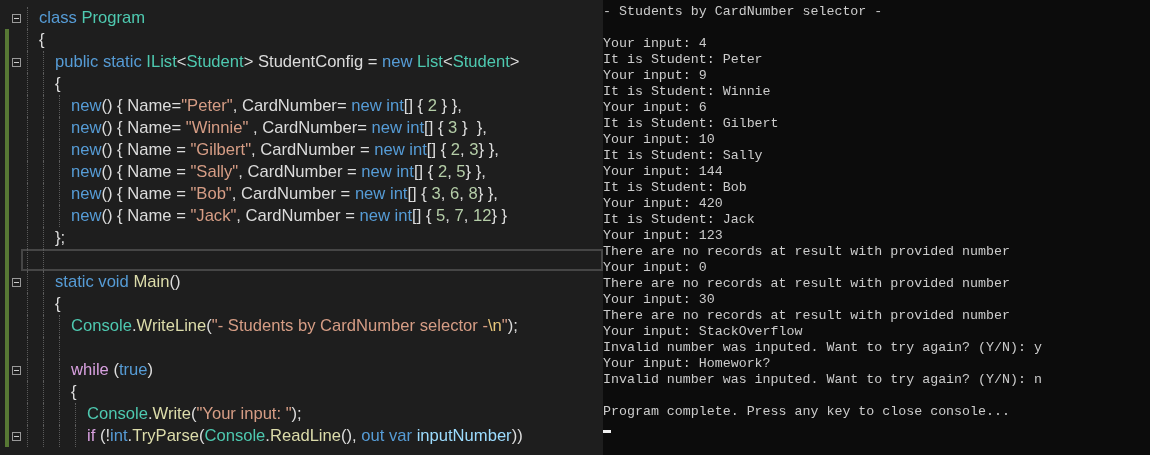 This screenshot has width=1150, height=455. What do you see at coordinates (112, 370) in the screenshot?
I see `code-line: while (true)` at bounding box center [112, 370].